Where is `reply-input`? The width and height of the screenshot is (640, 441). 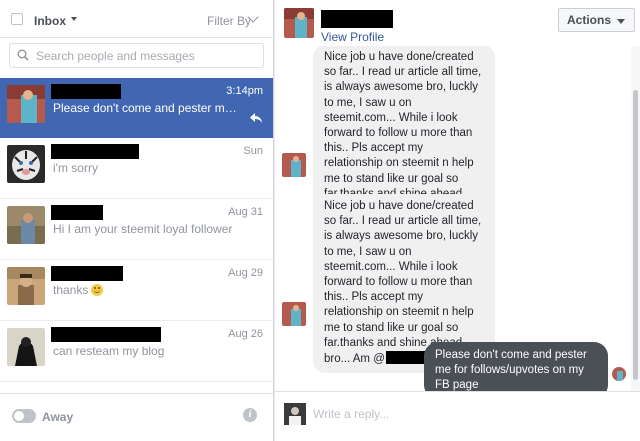 reply-input is located at coordinates (468, 417).